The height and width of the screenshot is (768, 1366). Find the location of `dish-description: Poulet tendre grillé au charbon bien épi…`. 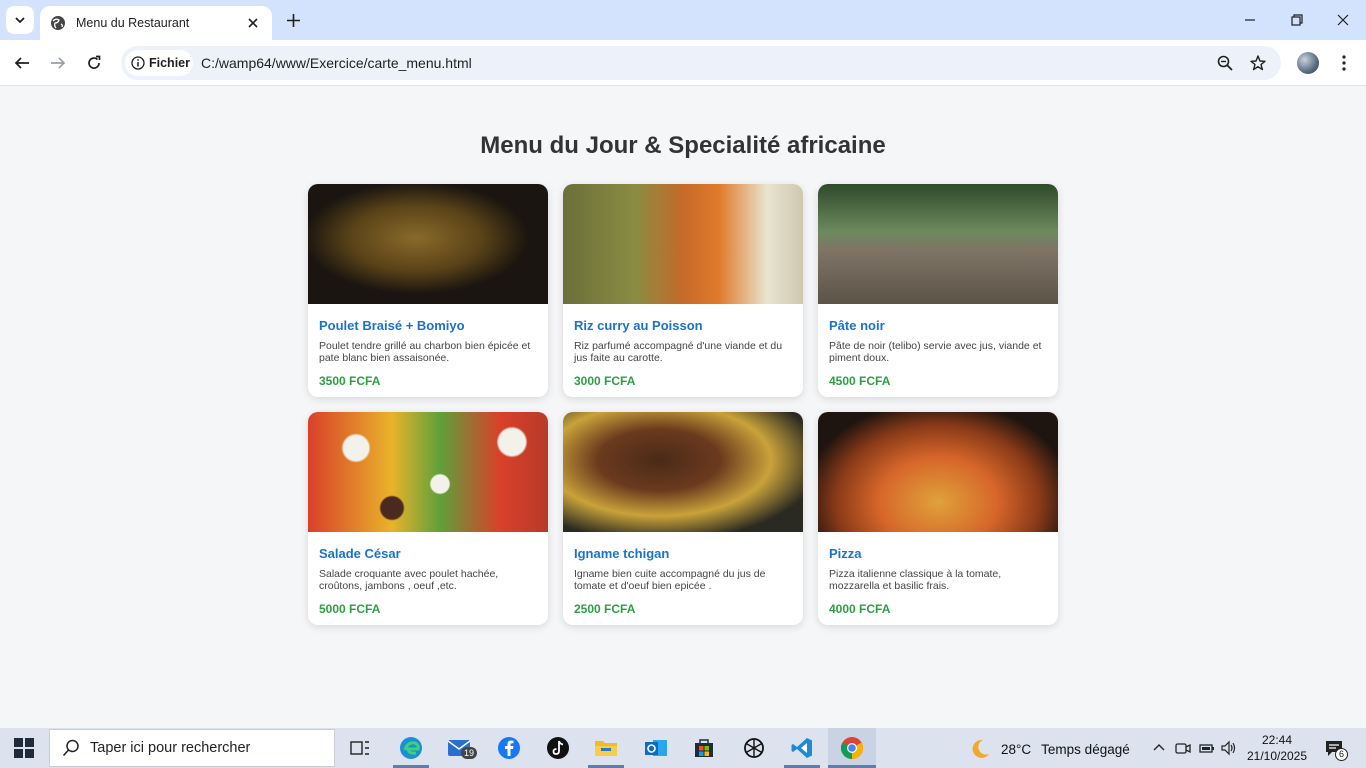

dish-description: Poulet tendre grillé au charbon bien épi… is located at coordinates (425, 352).